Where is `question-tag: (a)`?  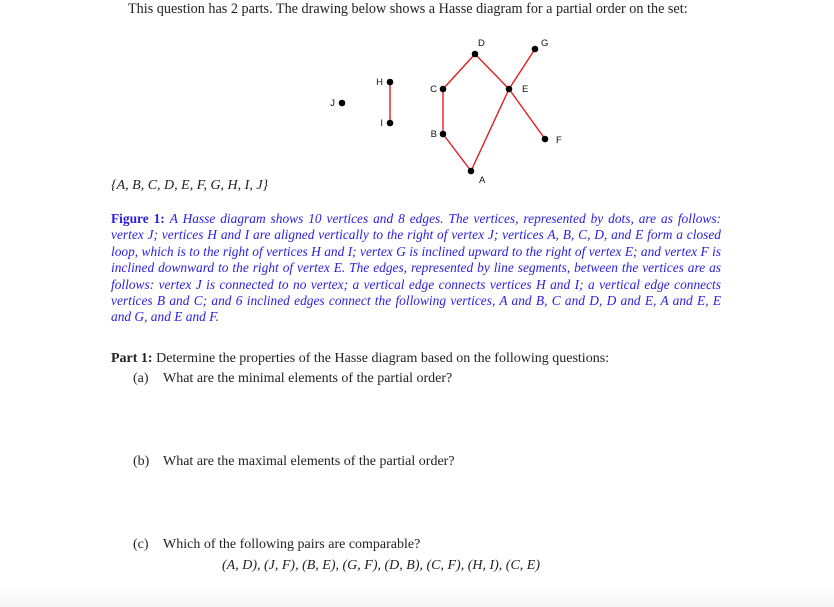
question-tag: (a) is located at coordinates (141, 378).